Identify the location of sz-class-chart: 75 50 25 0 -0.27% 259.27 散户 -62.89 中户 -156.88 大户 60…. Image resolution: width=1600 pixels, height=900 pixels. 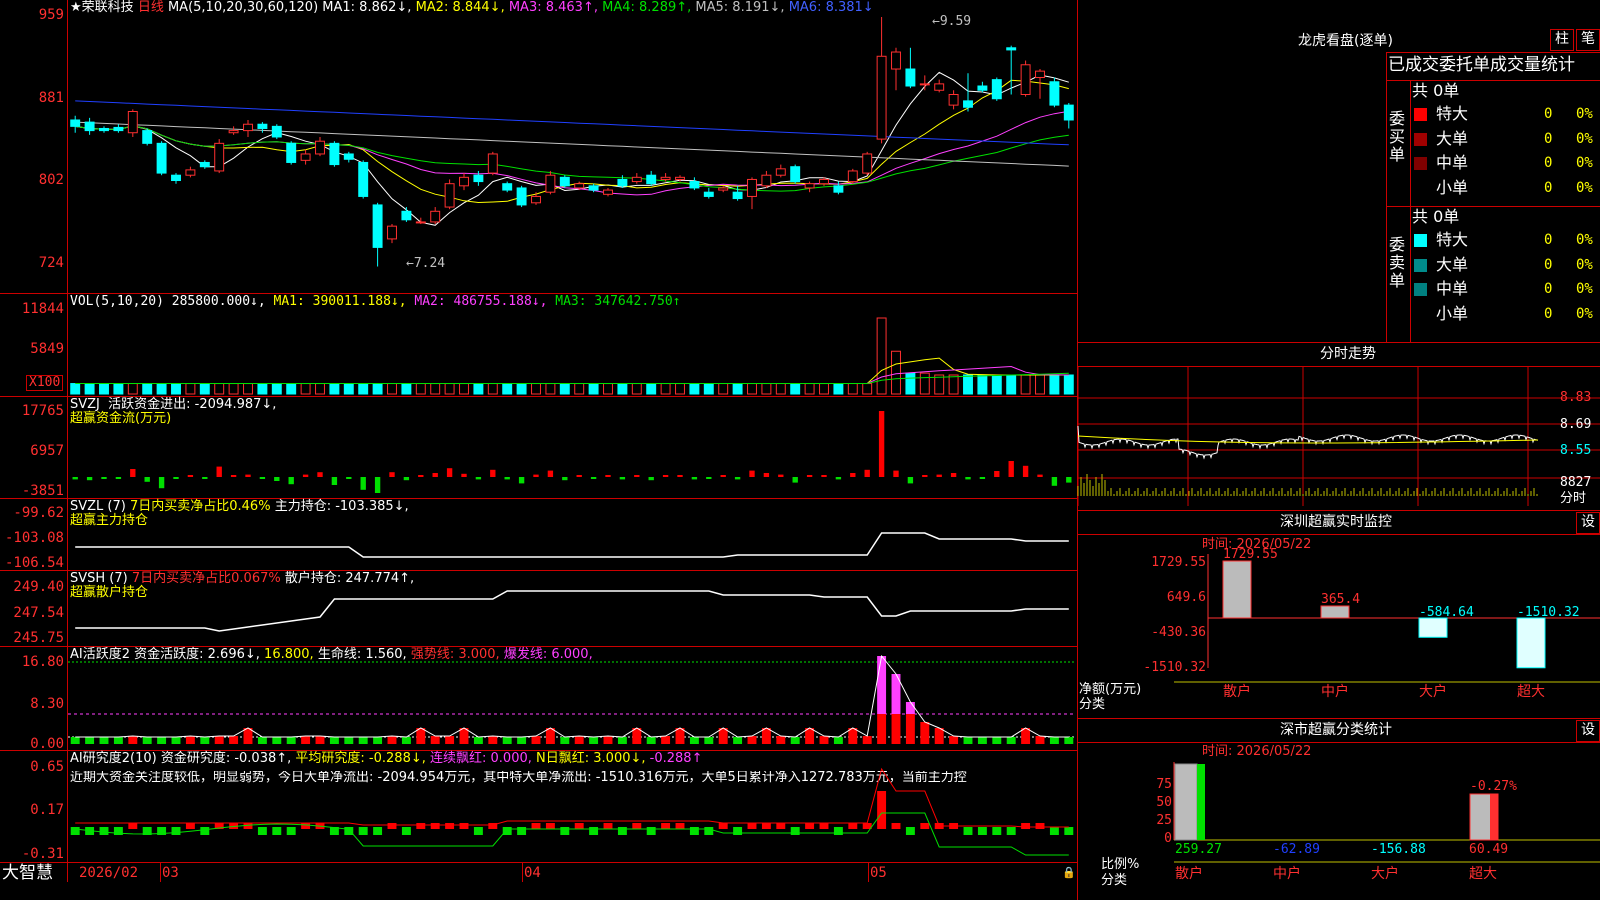
(1339, 821).